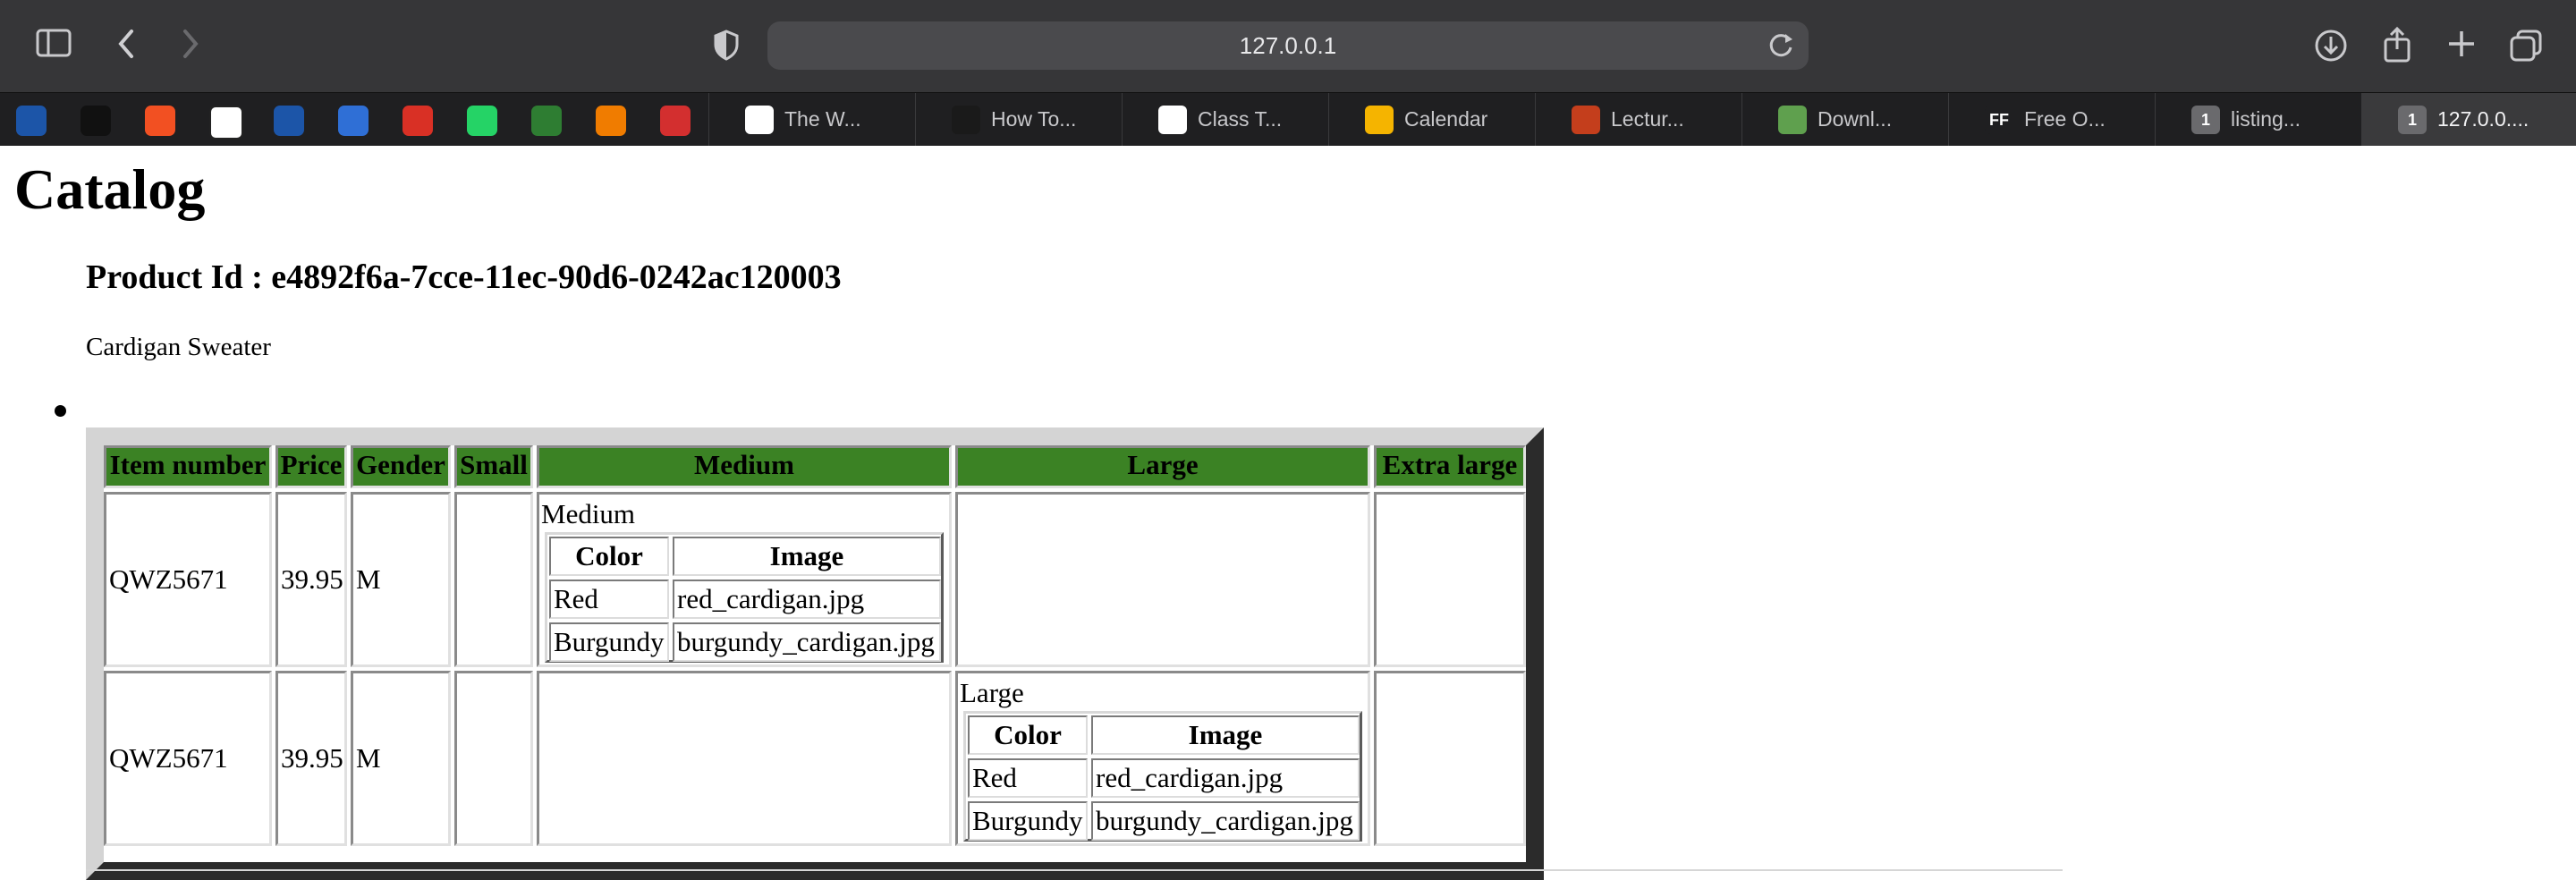  Describe the element at coordinates (546, 121) in the screenshot. I see `favorite-w3-icon` at that location.